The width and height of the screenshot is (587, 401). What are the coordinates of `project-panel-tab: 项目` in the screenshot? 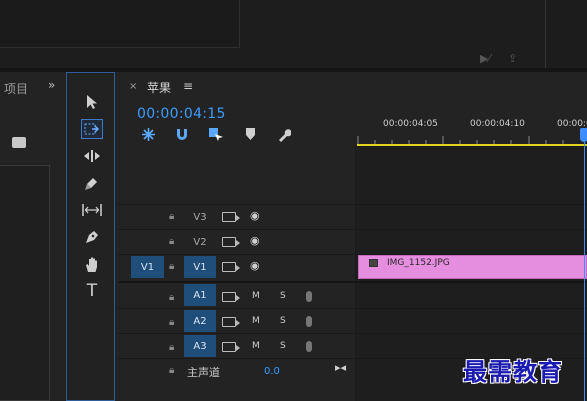 It's located at (16, 88).